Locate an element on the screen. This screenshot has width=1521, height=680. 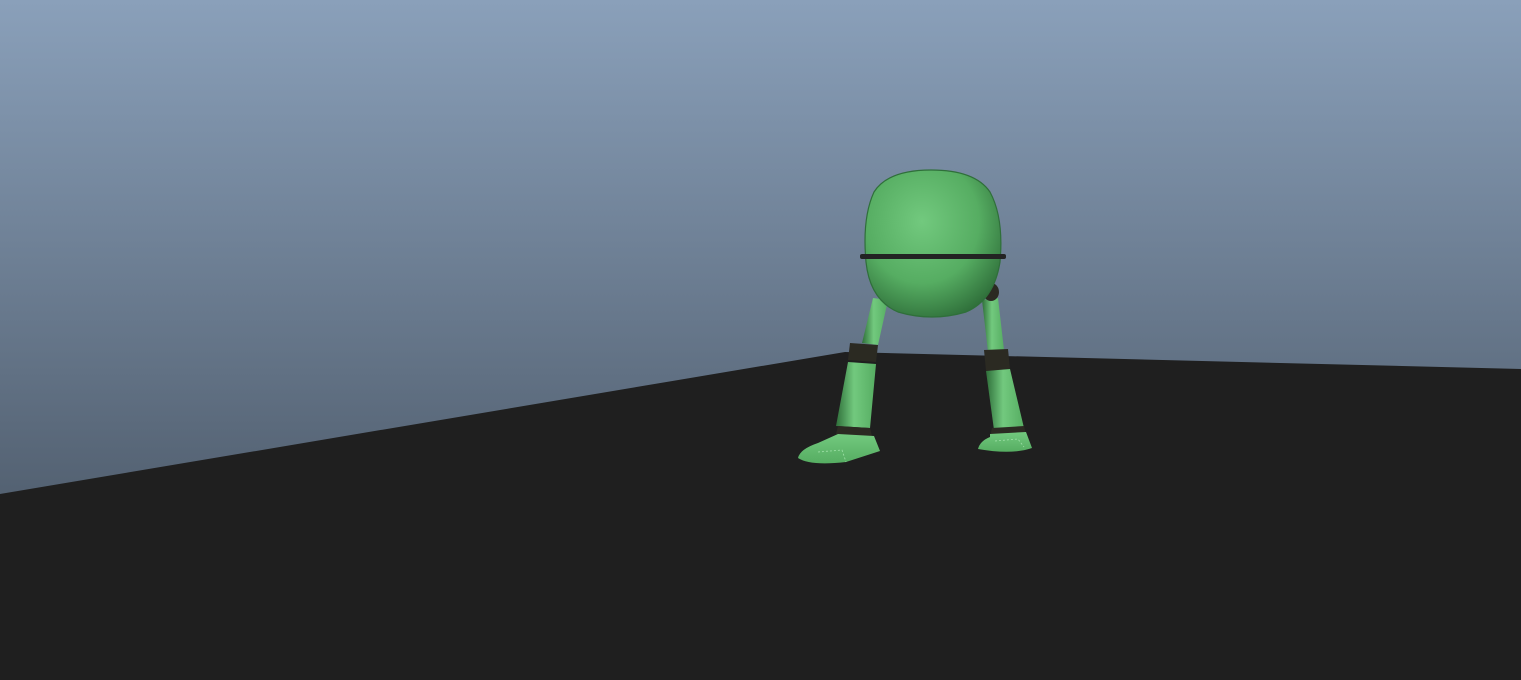
left-knee-joint is located at coordinates (863, 352).